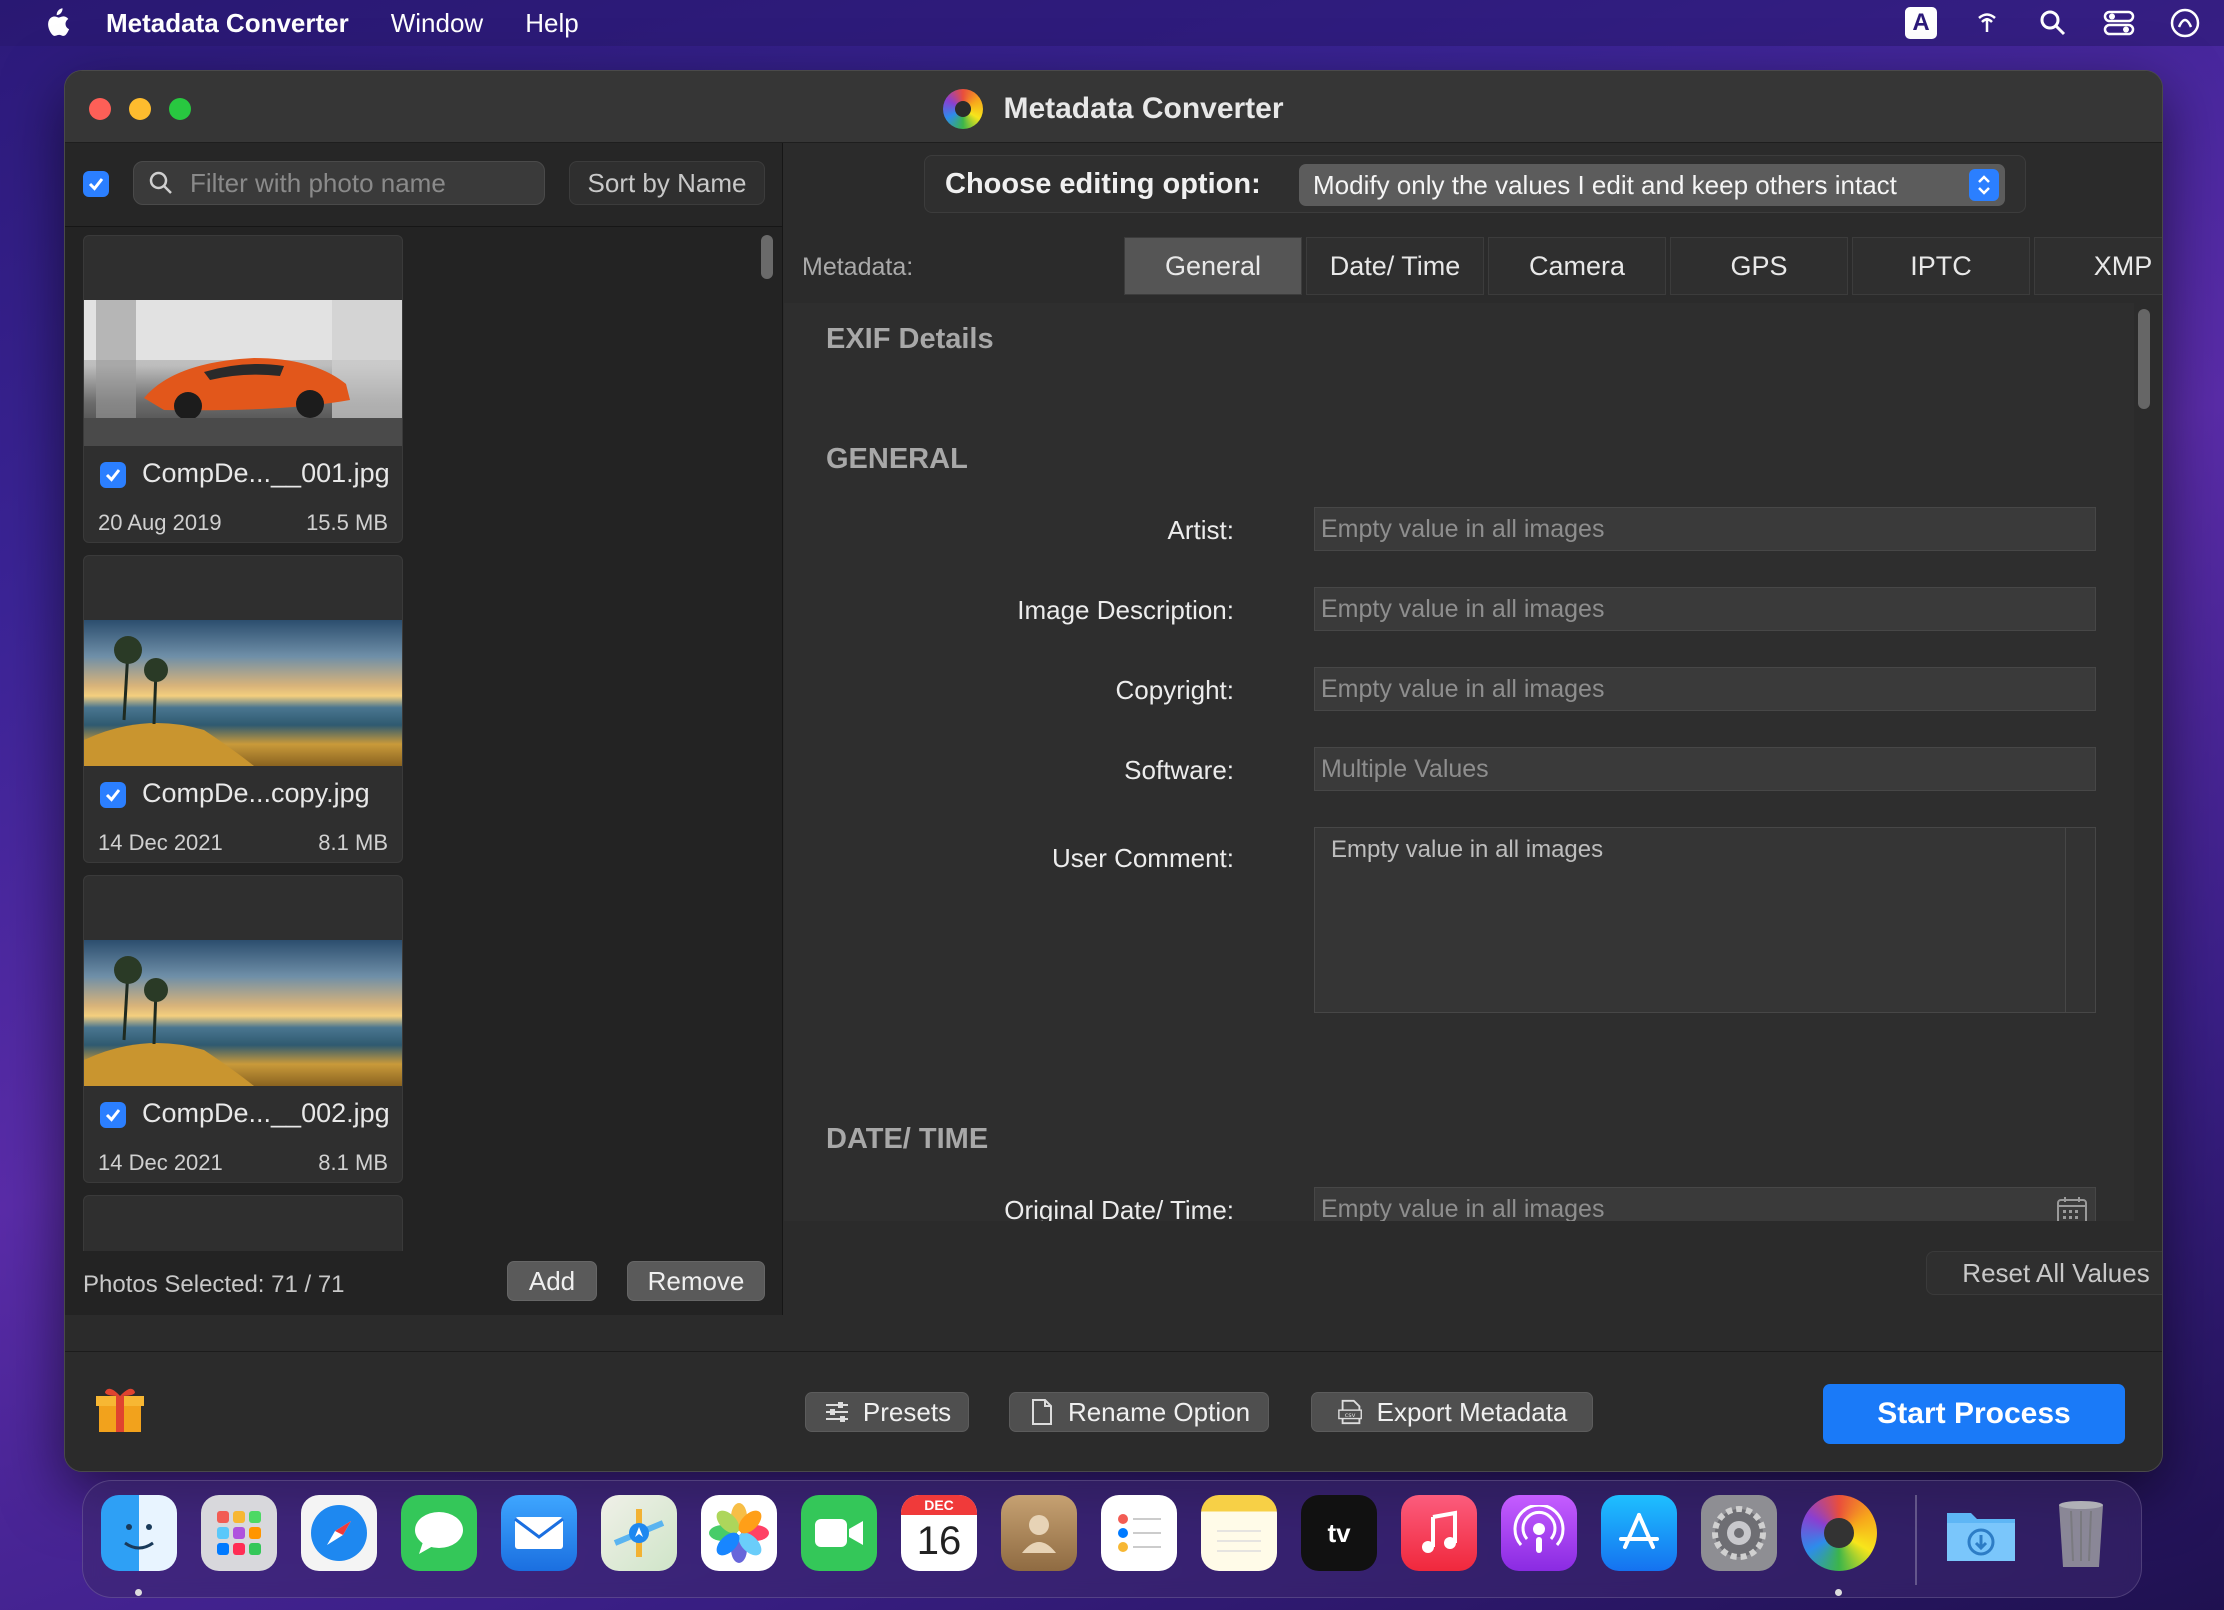 The width and height of the screenshot is (2224, 1610). What do you see at coordinates (1349, 1415) in the screenshot?
I see `svg-text: csv` at bounding box center [1349, 1415].